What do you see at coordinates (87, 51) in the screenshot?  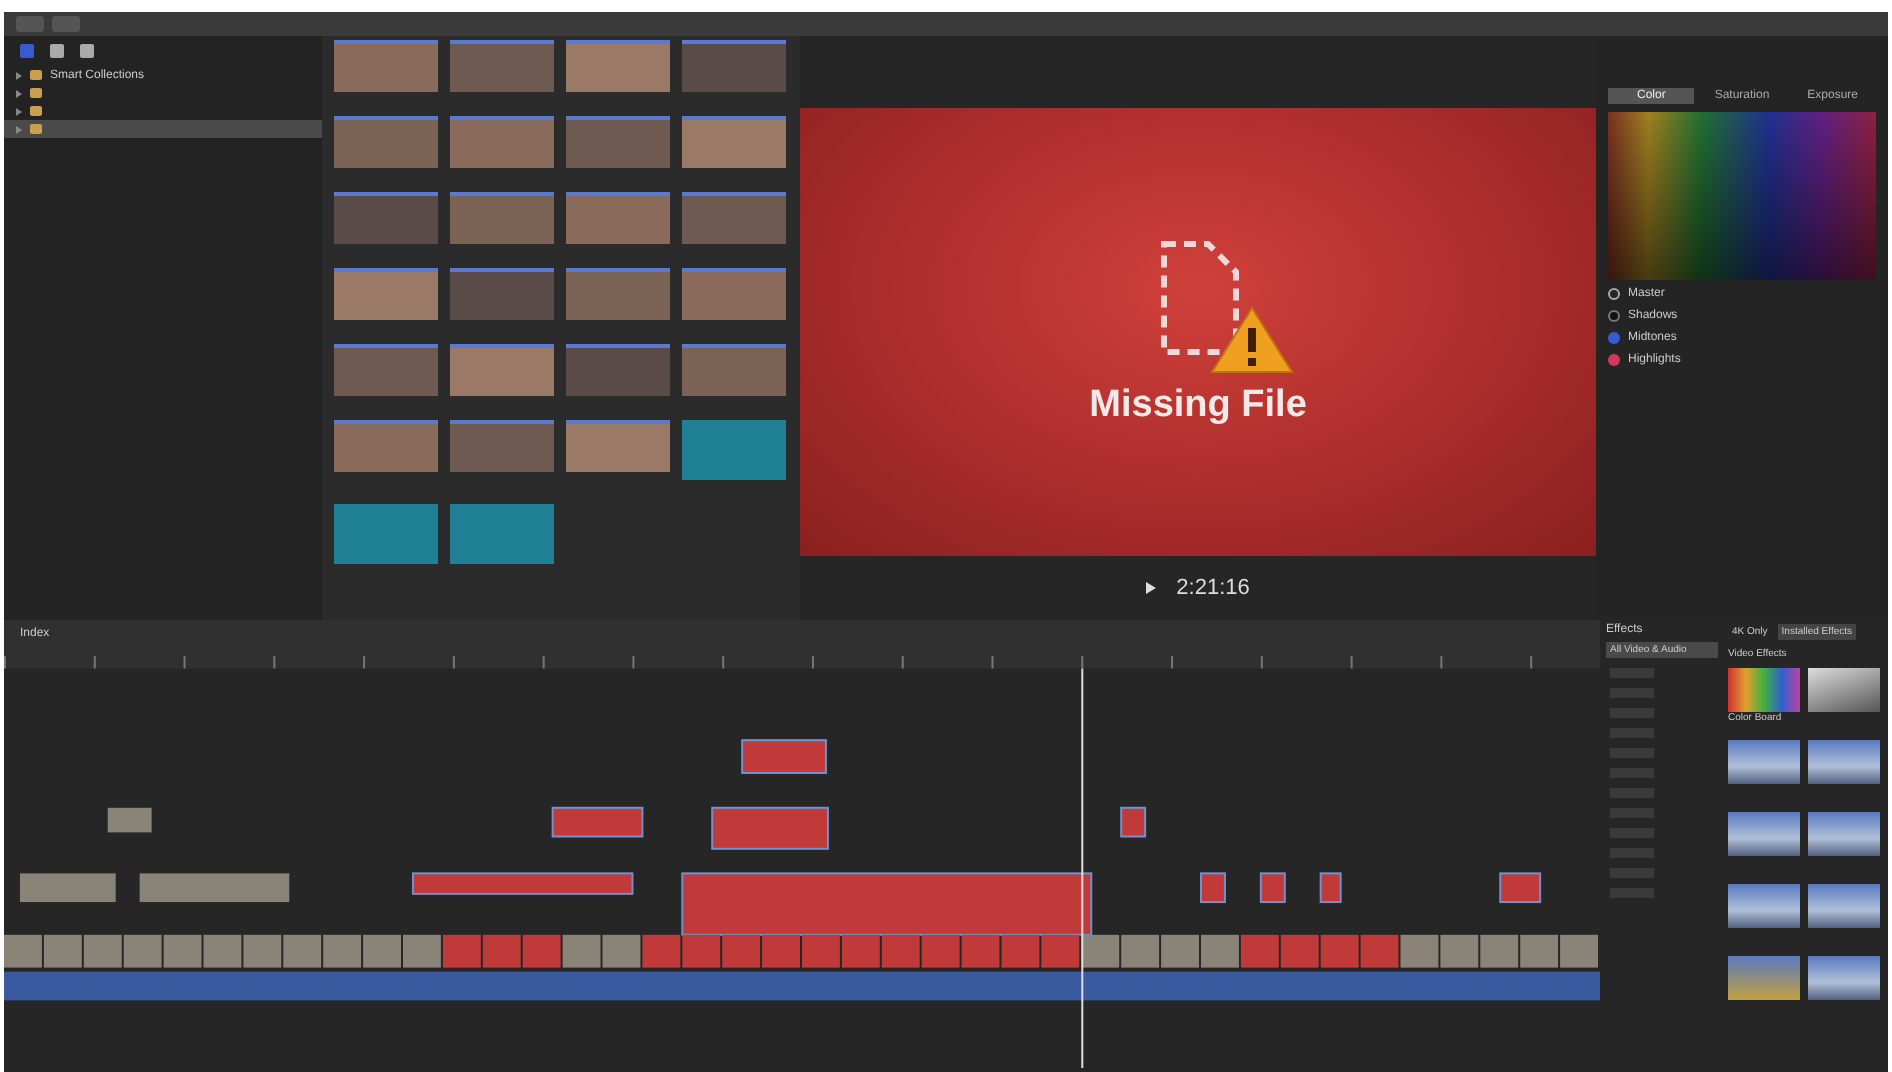 I see `titles-icon` at bounding box center [87, 51].